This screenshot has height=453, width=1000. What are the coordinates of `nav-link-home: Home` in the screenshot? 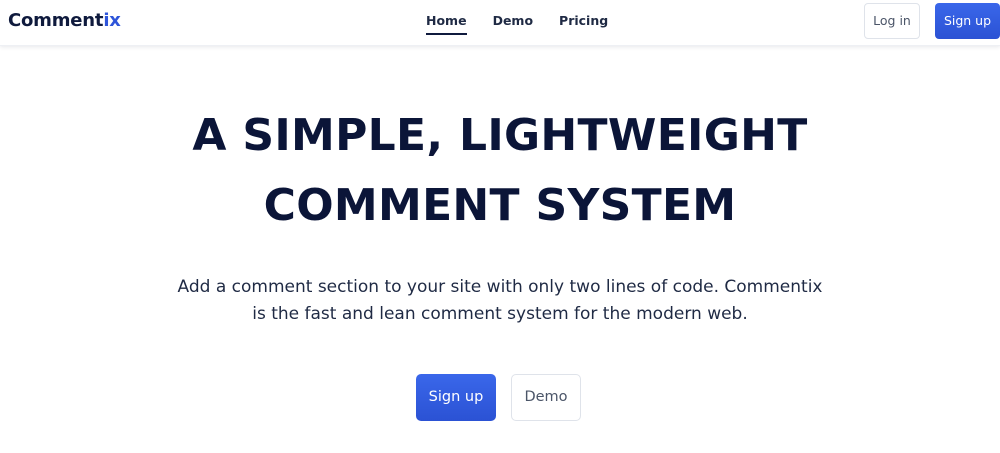 It's located at (446, 24).